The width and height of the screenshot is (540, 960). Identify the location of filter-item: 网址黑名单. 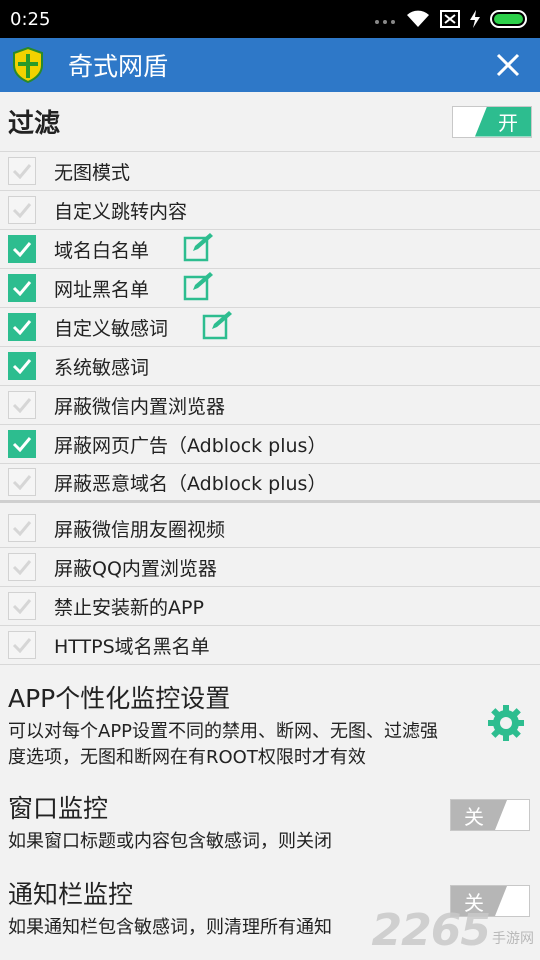
(270, 288).